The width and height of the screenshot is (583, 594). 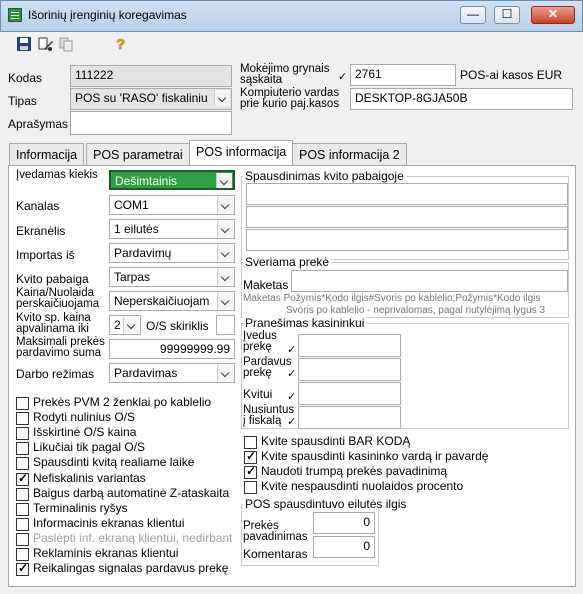 I want to click on checkbox-label: Terminalinis ryšys, so click(x=80, y=508).